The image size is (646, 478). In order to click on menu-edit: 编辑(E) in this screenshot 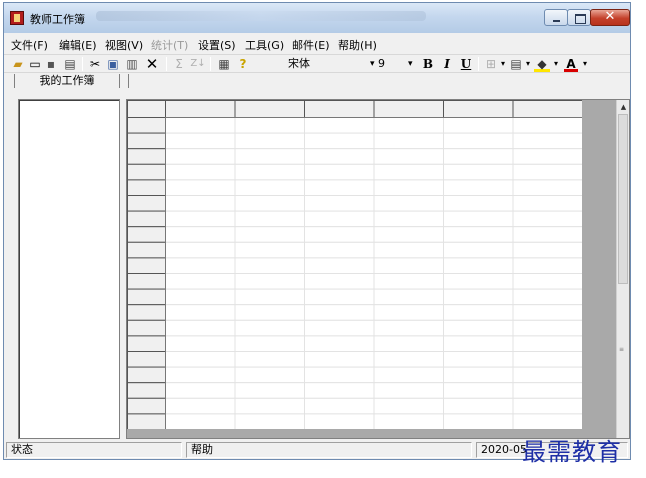, I will do `click(78, 45)`.